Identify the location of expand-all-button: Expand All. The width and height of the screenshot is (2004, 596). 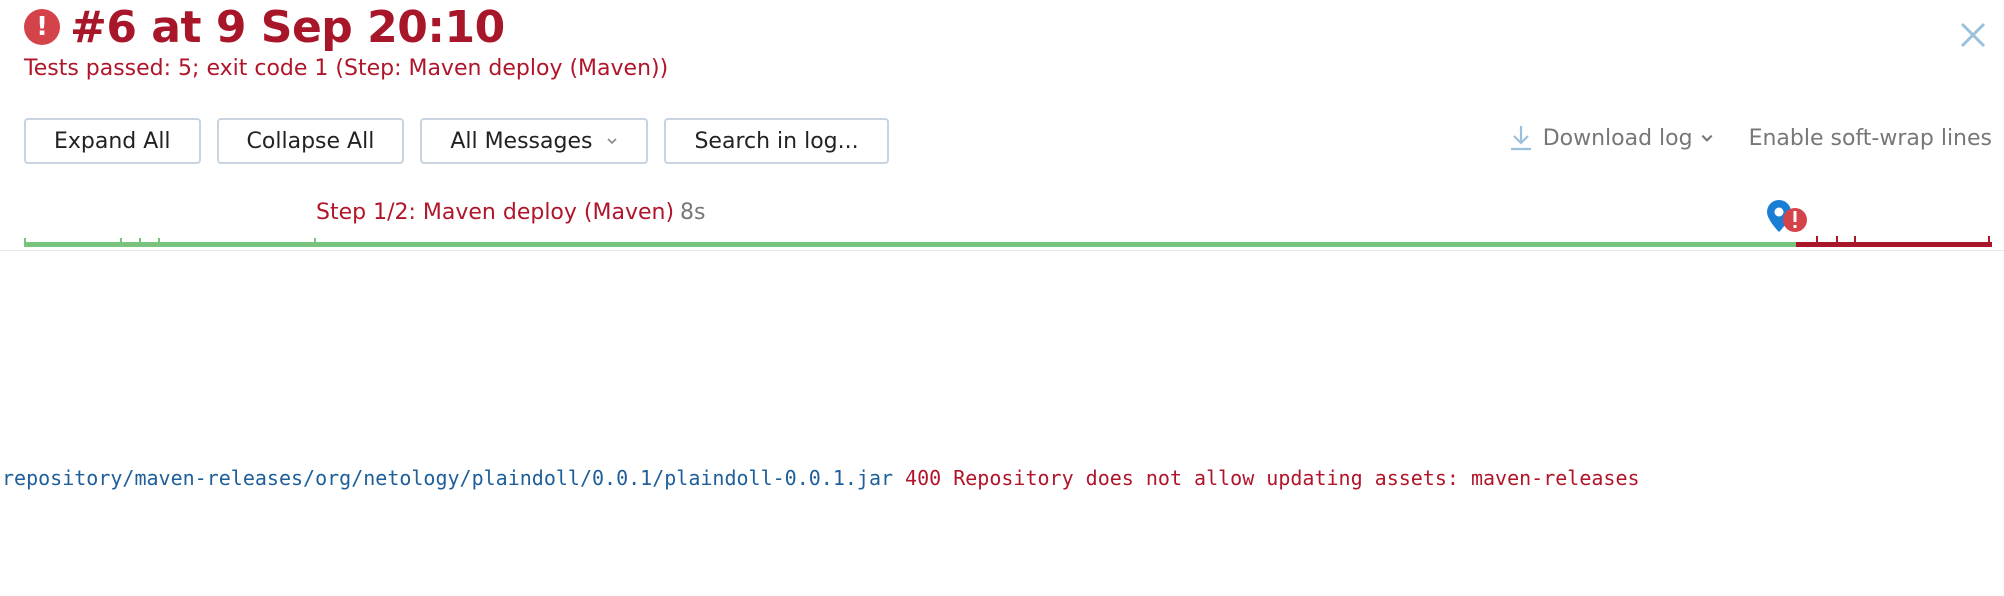
(112, 141).